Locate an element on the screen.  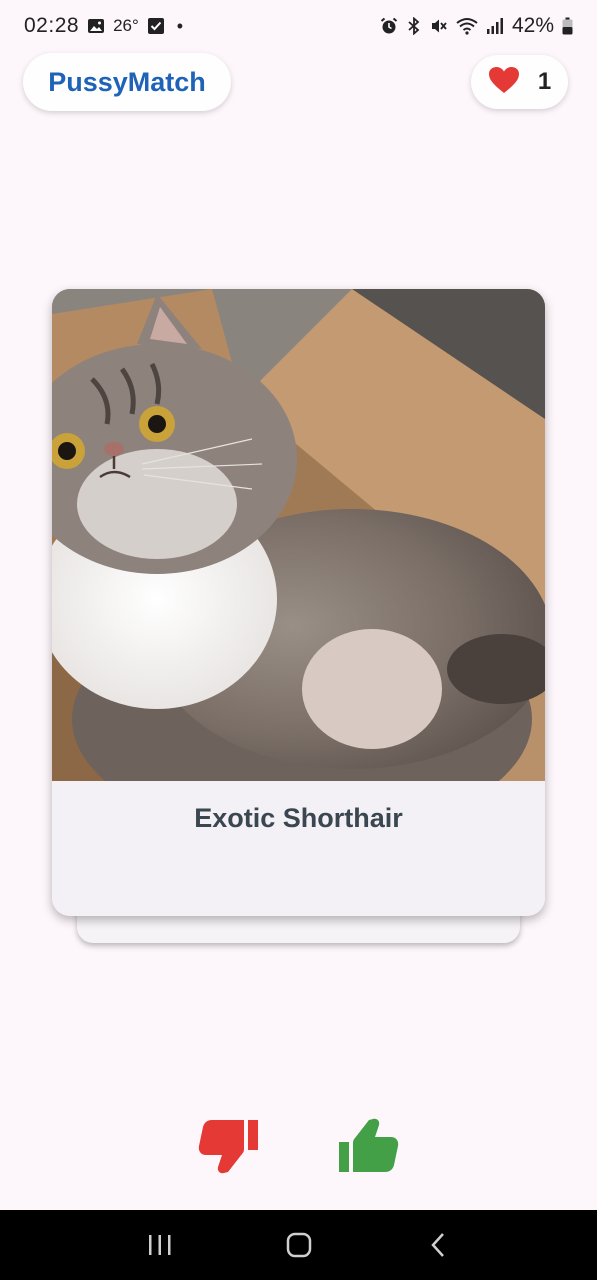
likes-counter-button: 1 is located at coordinates (519, 82).